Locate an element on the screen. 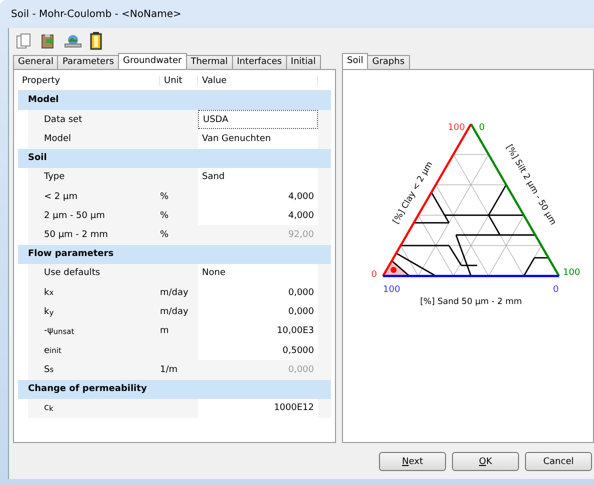 This screenshot has width=594, height=485. column-header: Property is located at coordinates (89, 81).